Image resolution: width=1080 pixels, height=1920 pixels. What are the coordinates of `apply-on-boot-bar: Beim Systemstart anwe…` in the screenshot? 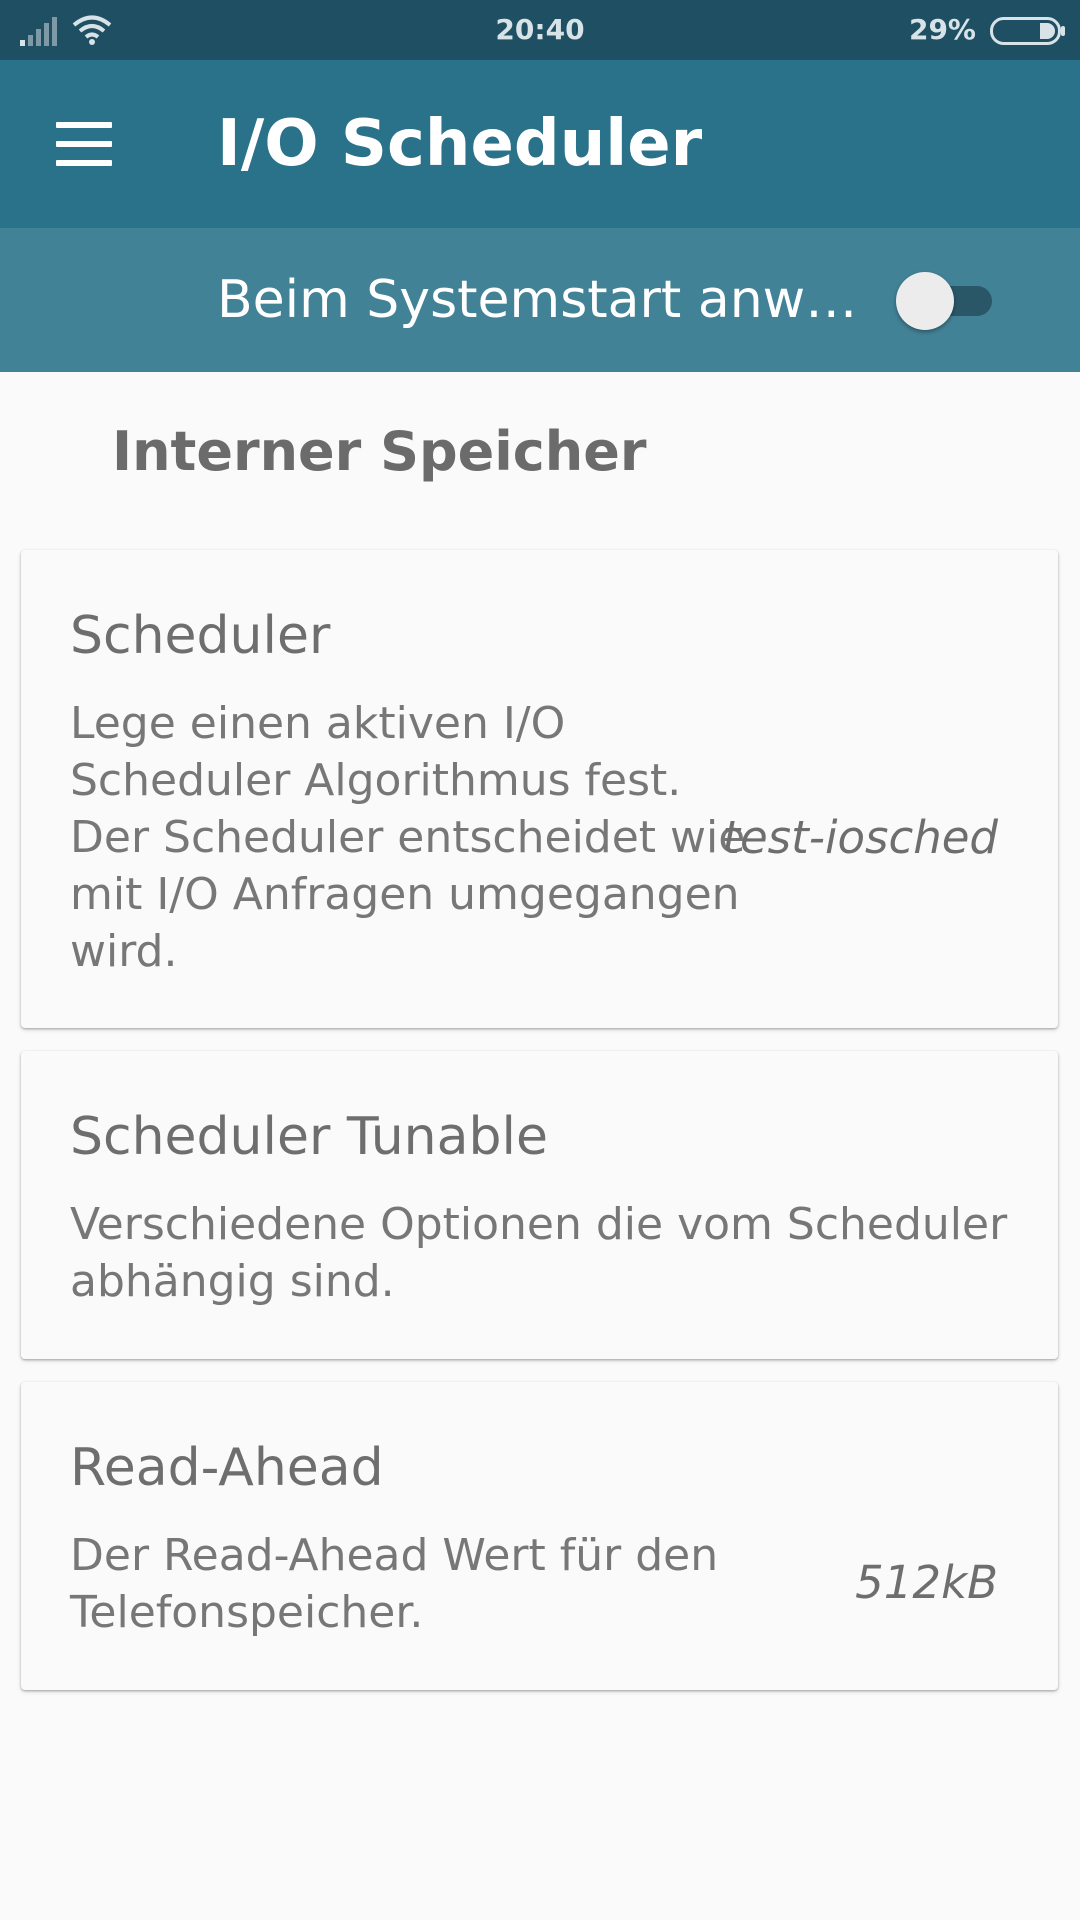 It's located at (540, 300).